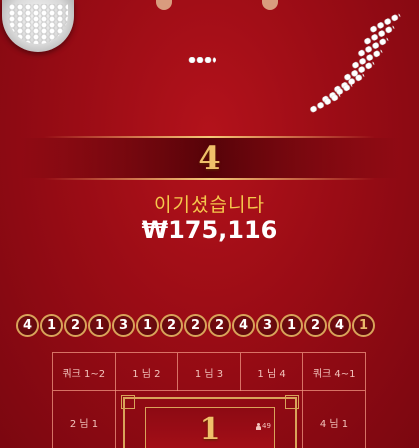  Describe the element at coordinates (209, 137) in the screenshot. I see `banner-divider-top` at that location.